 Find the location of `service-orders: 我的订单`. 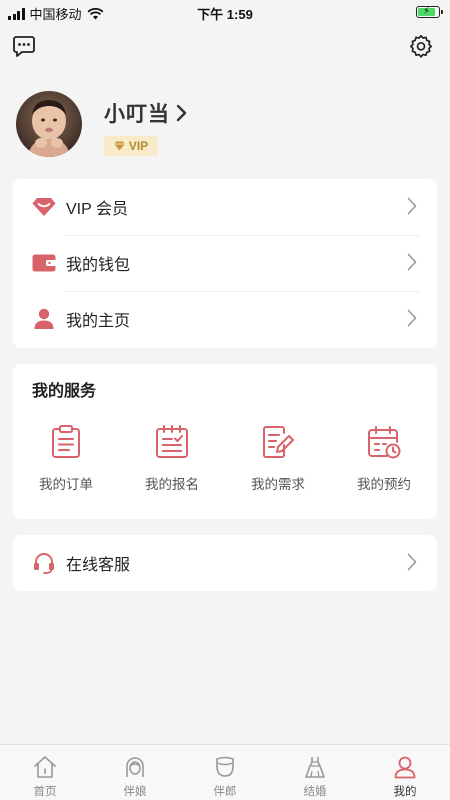

service-orders: 我的订单 is located at coordinates (66, 458).